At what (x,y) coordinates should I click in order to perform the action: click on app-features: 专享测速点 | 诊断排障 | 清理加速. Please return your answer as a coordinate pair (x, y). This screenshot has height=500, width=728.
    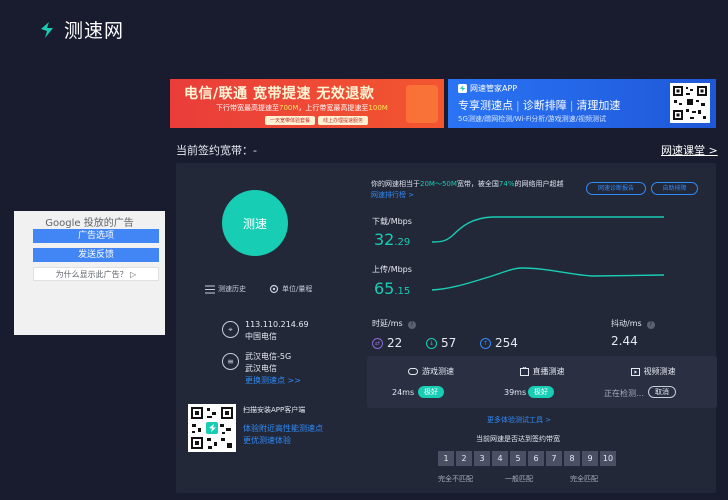
    Looking at the image, I should click on (539, 105).